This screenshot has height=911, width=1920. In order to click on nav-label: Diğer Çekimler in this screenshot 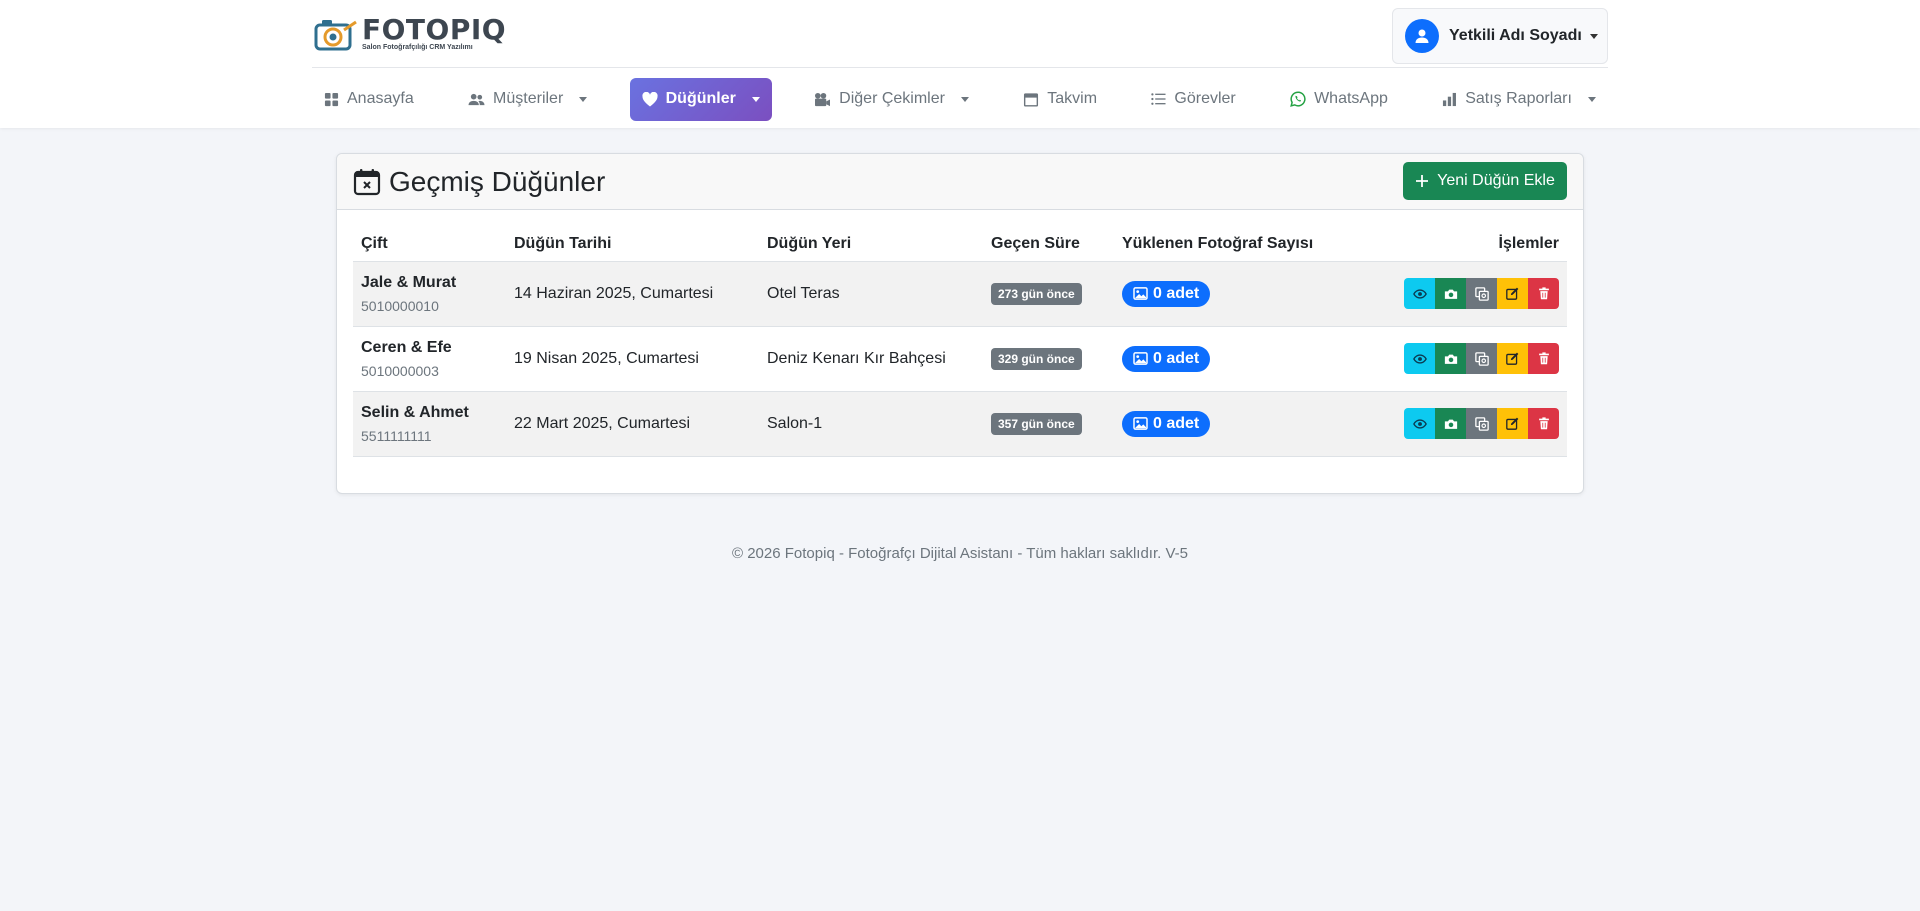, I will do `click(892, 98)`.